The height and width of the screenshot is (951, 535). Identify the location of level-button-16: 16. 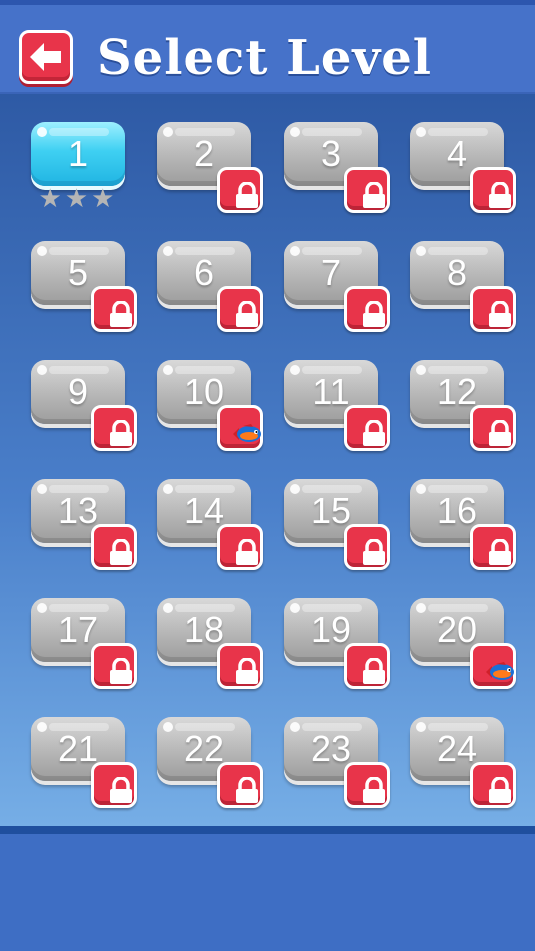
(463, 524).